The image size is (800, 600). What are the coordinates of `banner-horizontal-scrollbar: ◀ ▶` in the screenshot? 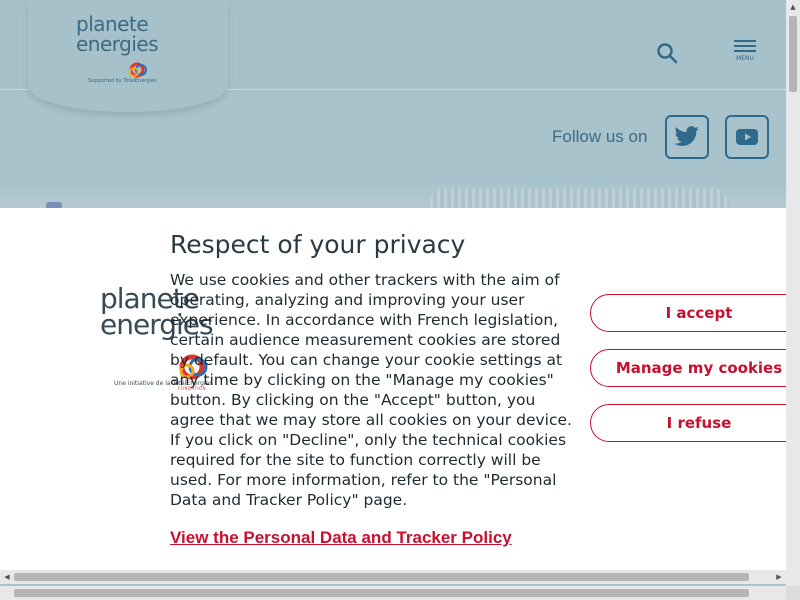 It's located at (393, 577).